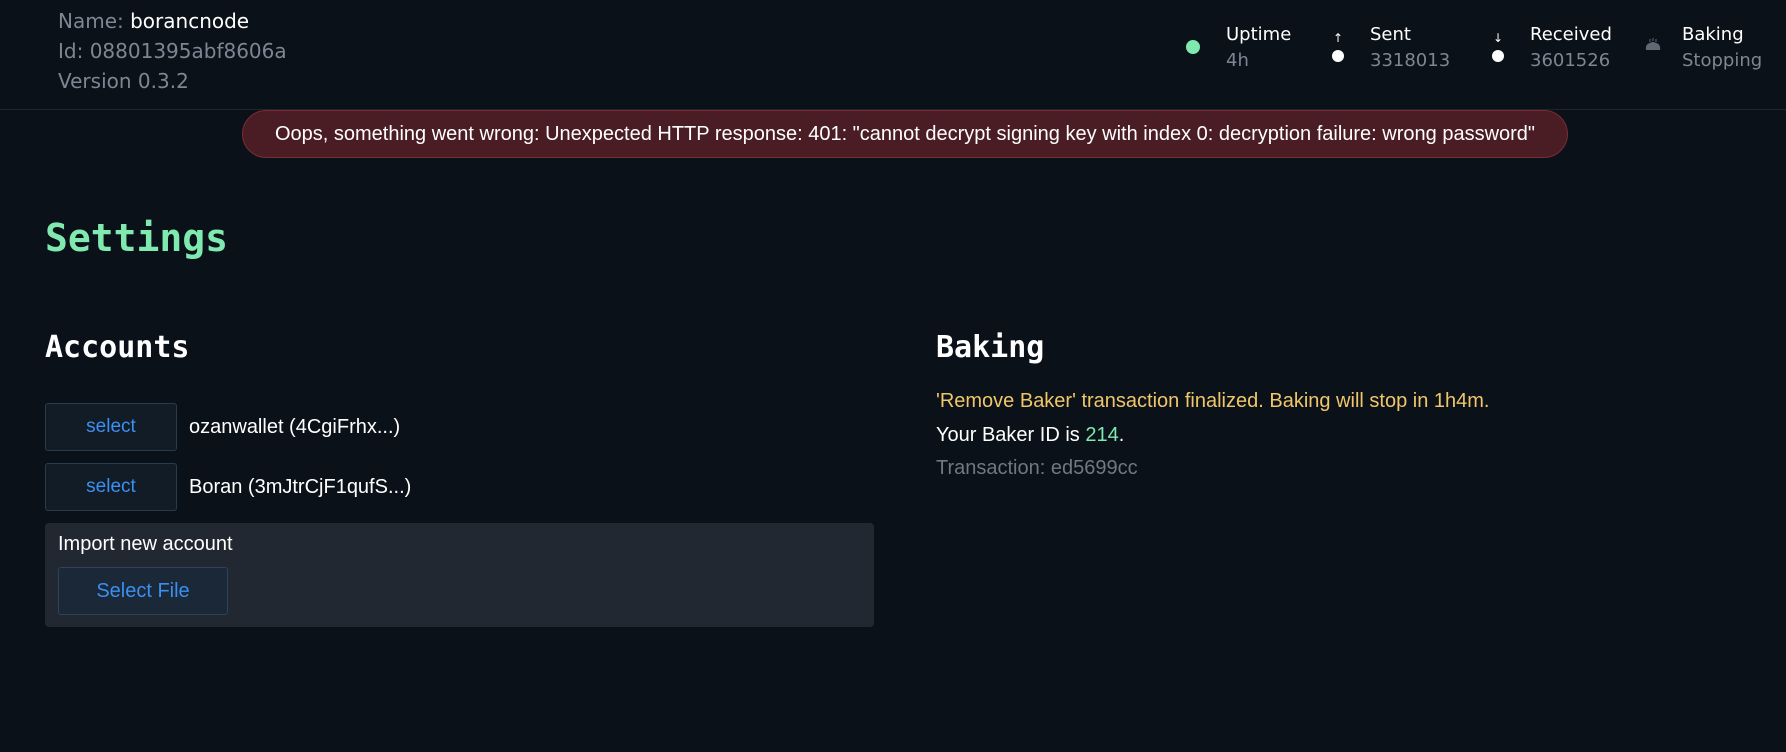 The image size is (1786, 752). What do you see at coordinates (1410, 60) in the screenshot?
I see `sent-value: 3318013` at bounding box center [1410, 60].